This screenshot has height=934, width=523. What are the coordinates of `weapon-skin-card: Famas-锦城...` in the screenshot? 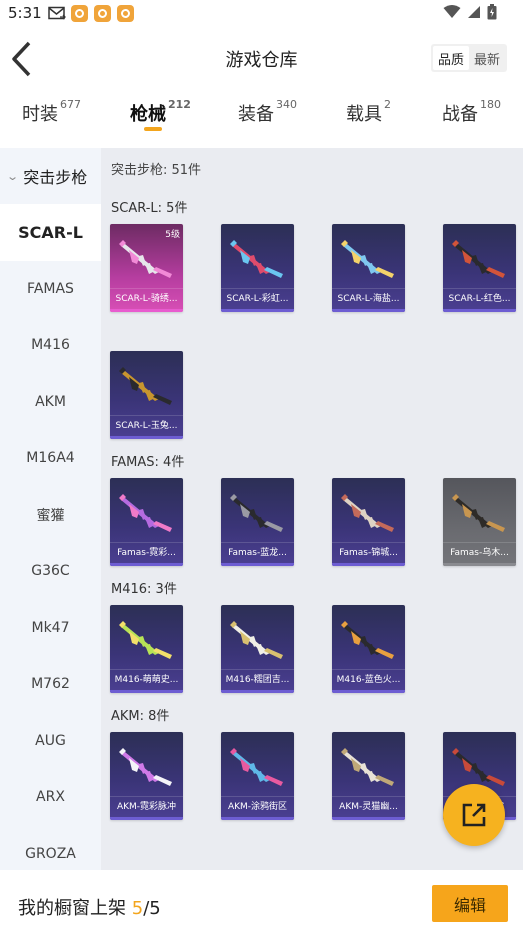 It's located at (368, 522).